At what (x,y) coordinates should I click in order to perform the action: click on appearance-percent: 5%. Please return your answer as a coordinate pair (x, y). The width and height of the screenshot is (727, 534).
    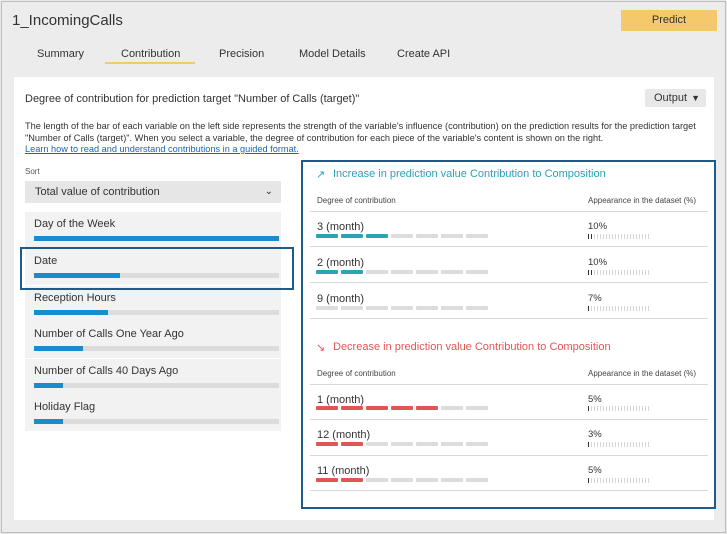
    Looking at the image, I should click on (595, 399).